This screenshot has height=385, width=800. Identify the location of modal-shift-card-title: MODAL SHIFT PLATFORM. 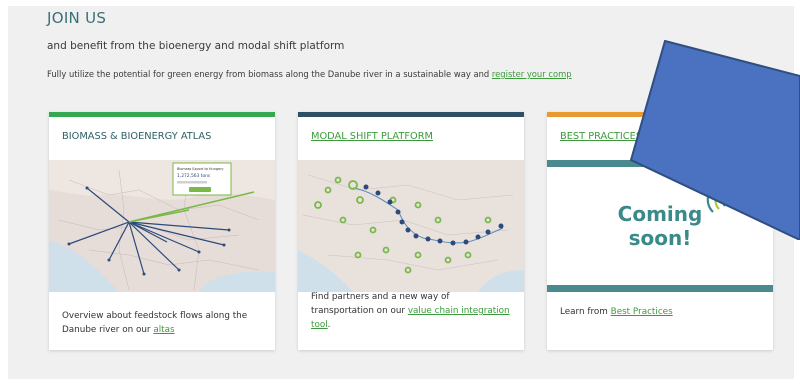
(372, 136).